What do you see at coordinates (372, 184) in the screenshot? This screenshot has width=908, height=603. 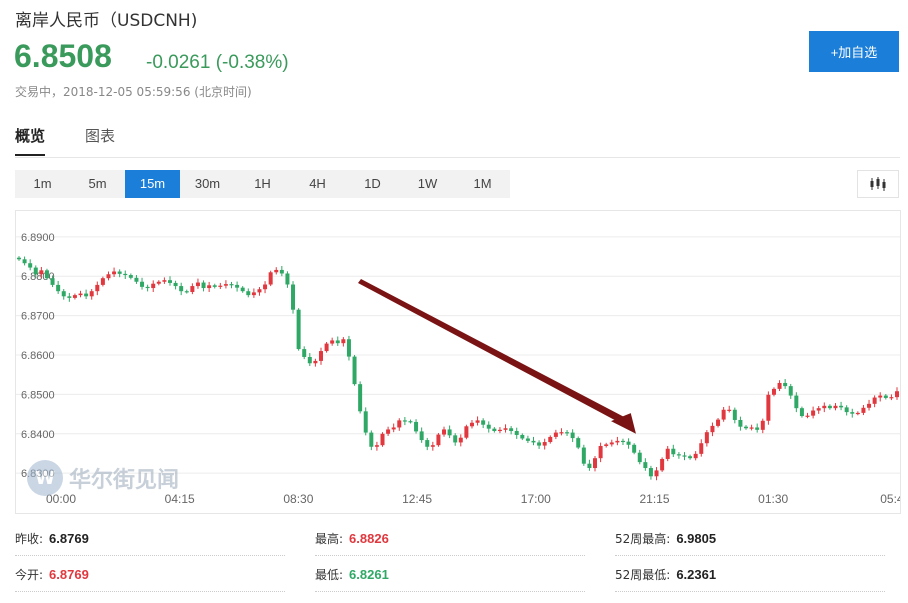 I see `period-1d: 1D` at bounding box center [372, 184].